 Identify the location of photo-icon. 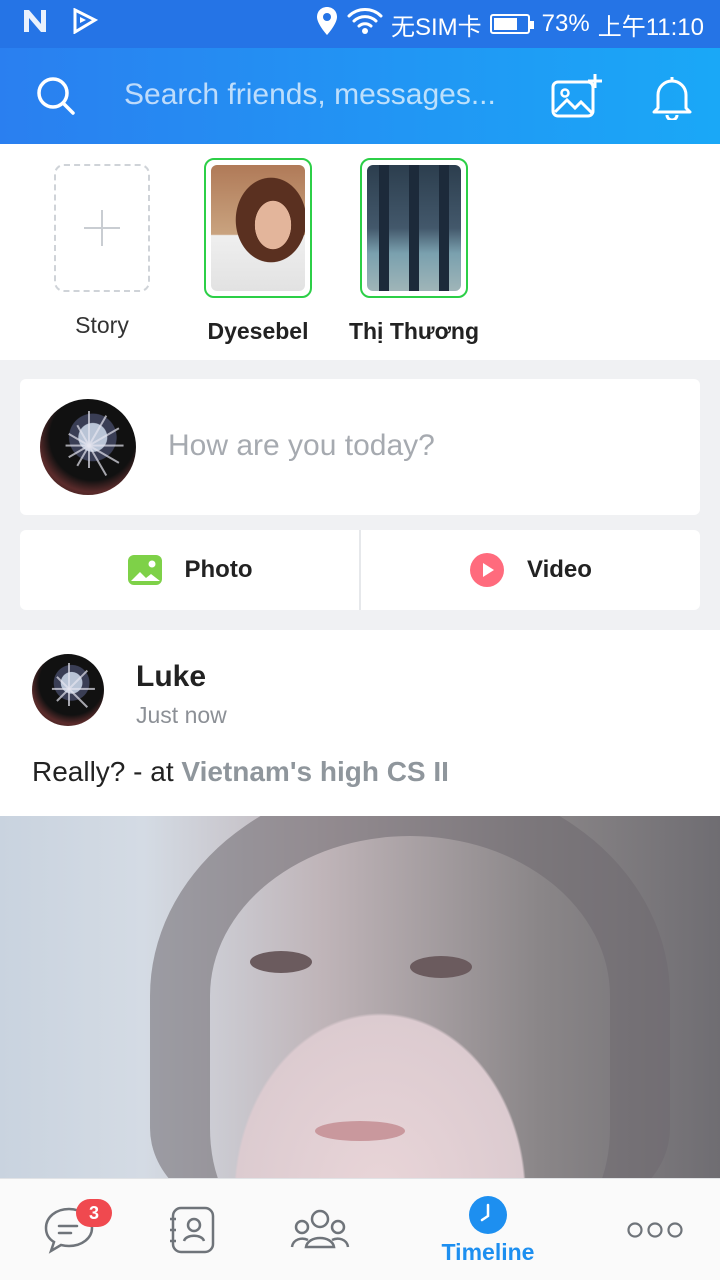
(144, 570).